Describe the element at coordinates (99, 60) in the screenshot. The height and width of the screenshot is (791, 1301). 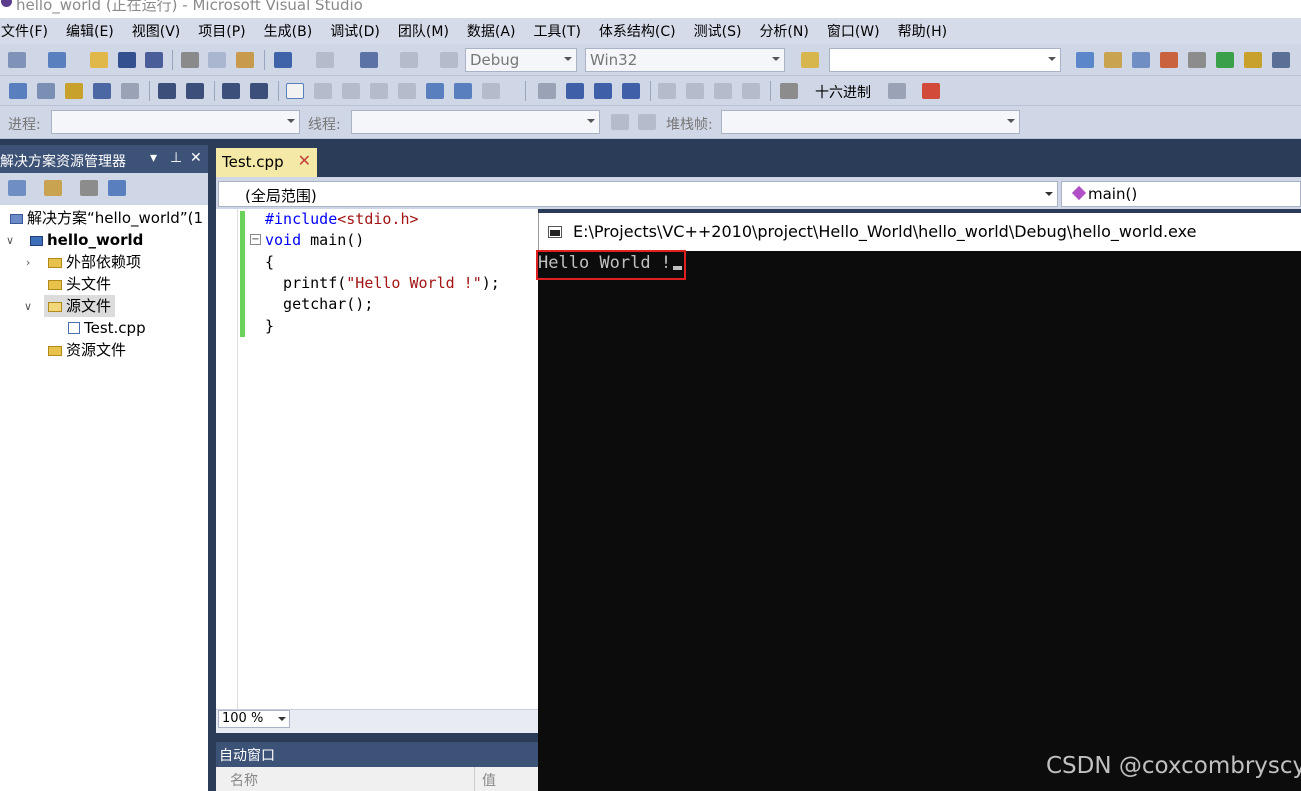
I see `open-file-icon` at that location.